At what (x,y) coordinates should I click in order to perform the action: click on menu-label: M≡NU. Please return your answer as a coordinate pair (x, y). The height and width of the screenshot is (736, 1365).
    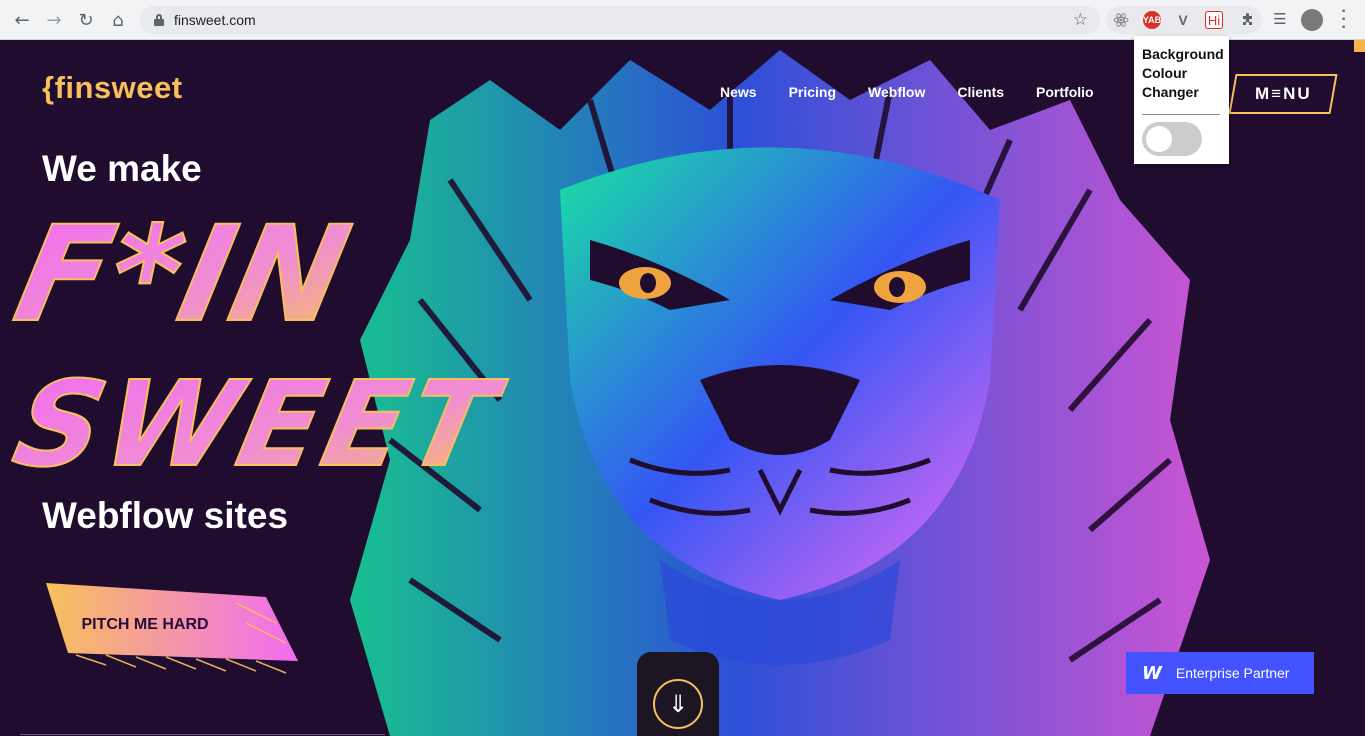
    Looking at the image, I should click on (1283, 93).